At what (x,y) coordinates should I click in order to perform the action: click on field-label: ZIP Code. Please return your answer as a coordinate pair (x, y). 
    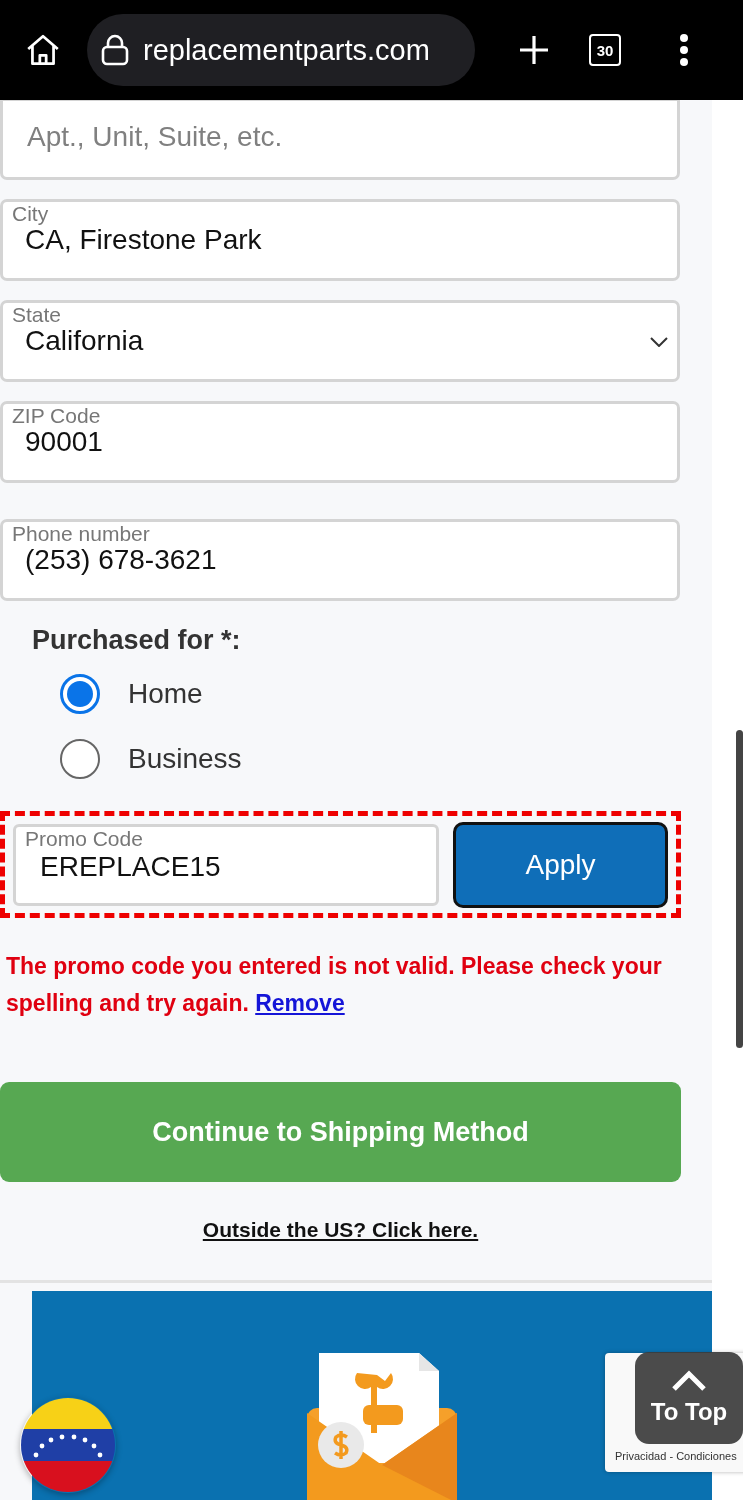
    Looking at the image, I should click on (56, 416).